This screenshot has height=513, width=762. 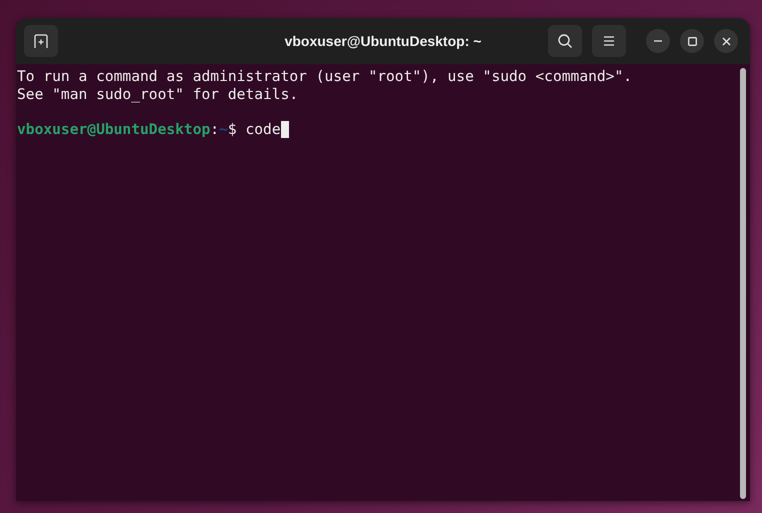 What do you see at coordinates (113, 129) in the screenshot?
I see `prompt-user-host: vboxuser@UbuntuDesktop` at bounding box center [113, 129].